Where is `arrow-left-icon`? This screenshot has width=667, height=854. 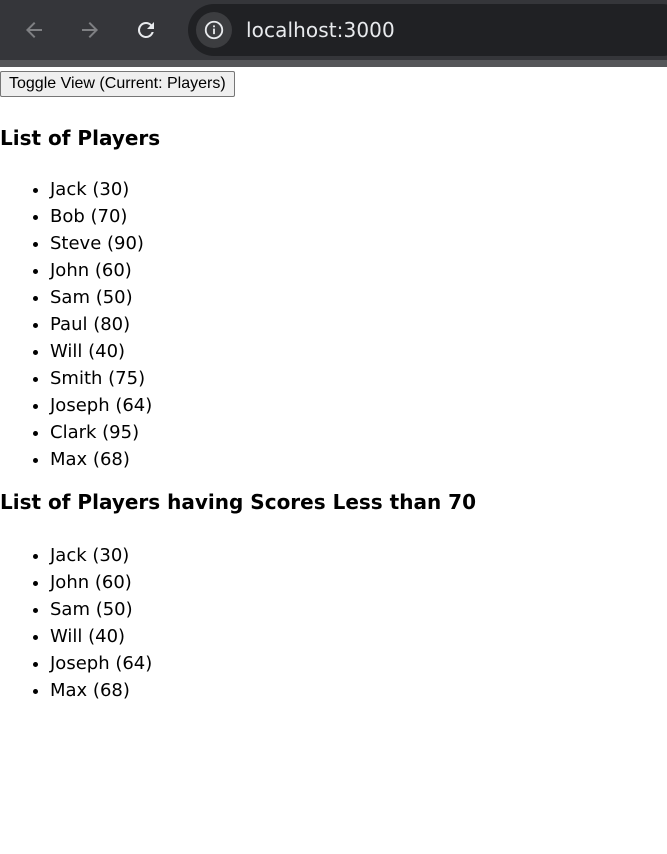
arrow-left-icon is located at coordinates (34, 30).